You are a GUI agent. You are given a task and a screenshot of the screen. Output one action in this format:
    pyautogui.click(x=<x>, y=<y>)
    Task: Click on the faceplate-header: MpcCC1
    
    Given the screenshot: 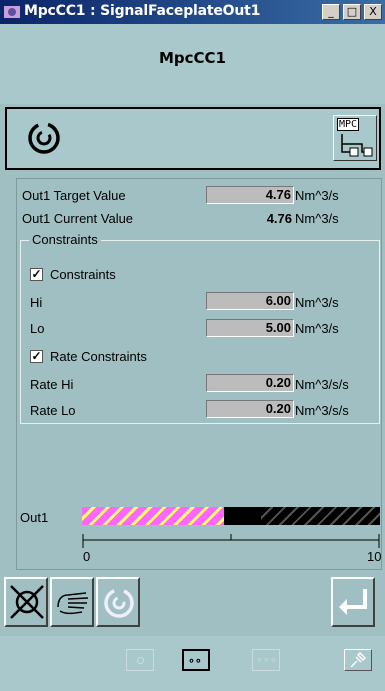 What is the action you would take?
    pyautogui.click(x=192, y=64)
    